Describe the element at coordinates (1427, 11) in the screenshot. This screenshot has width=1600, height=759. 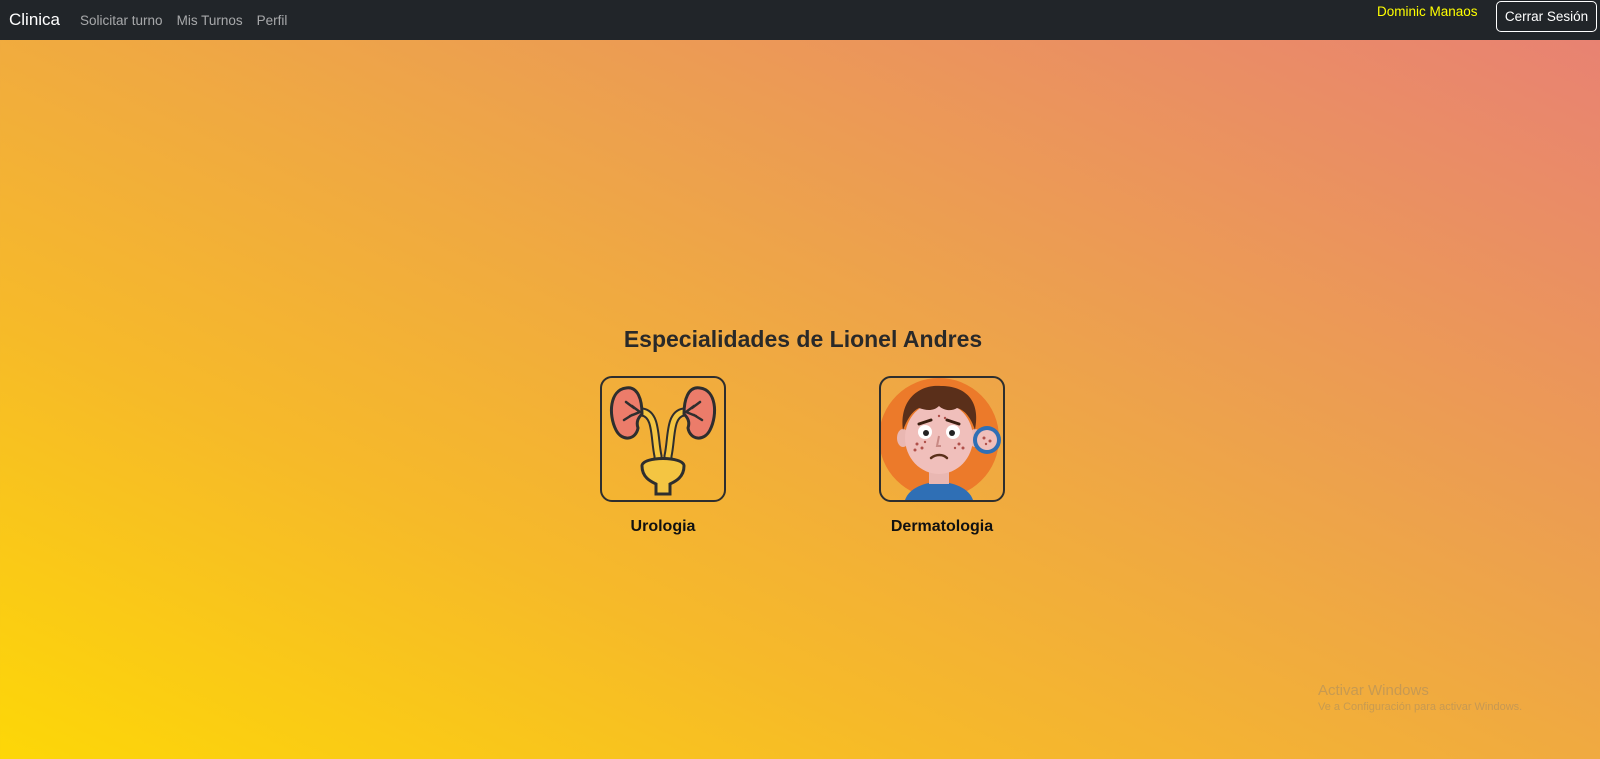
I see `user-name: Dominic Manaos` at that location.